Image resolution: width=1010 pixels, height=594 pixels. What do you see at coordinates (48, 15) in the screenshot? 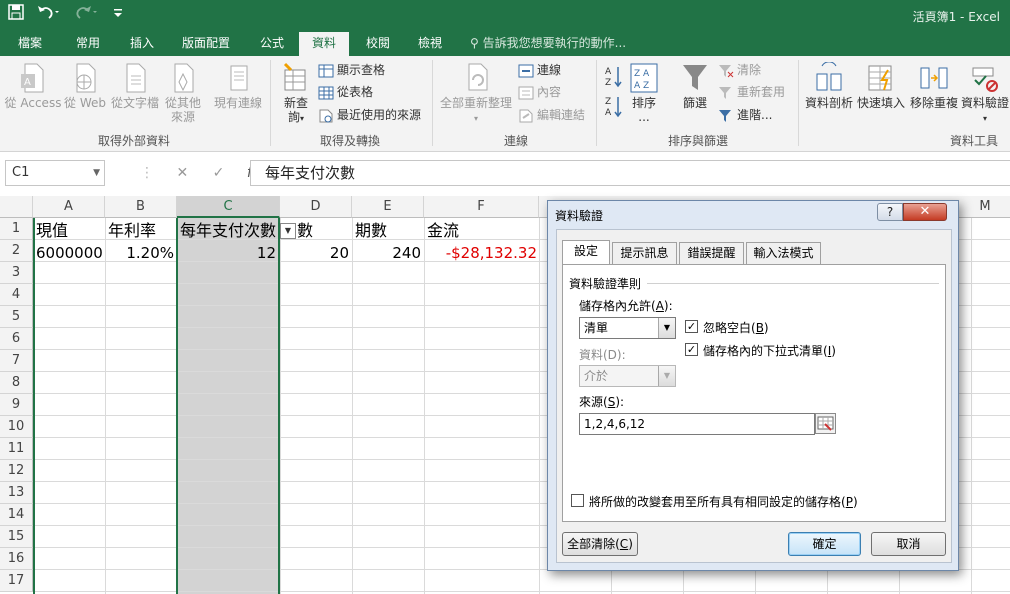
I see `undo-icon` at bounding box center [48, 15].